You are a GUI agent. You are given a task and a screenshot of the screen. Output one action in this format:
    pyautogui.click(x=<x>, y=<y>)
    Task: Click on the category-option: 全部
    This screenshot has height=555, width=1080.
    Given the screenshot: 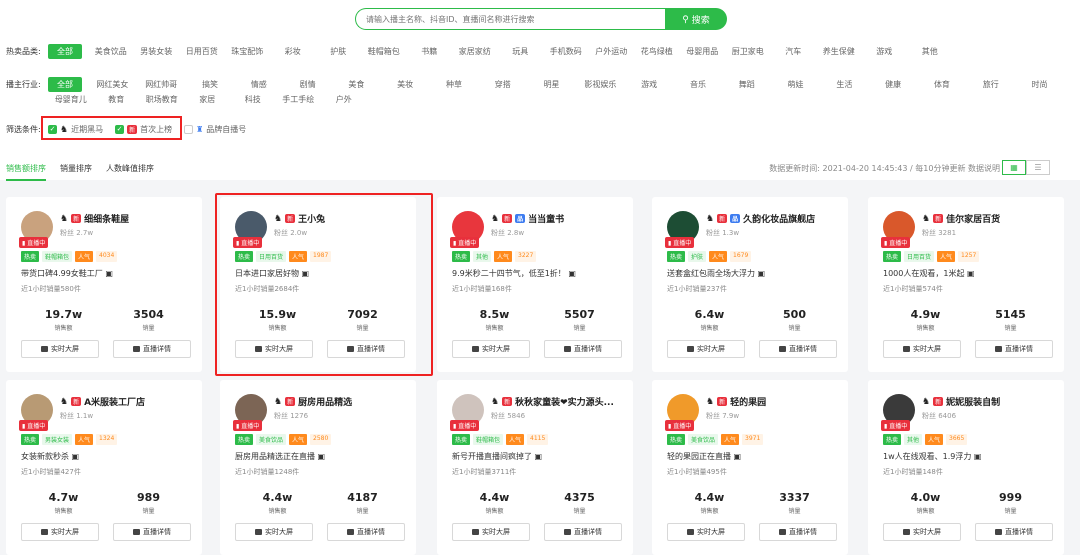 What is the action you would take?
    pyautogui.click(x=65, y=51)
    